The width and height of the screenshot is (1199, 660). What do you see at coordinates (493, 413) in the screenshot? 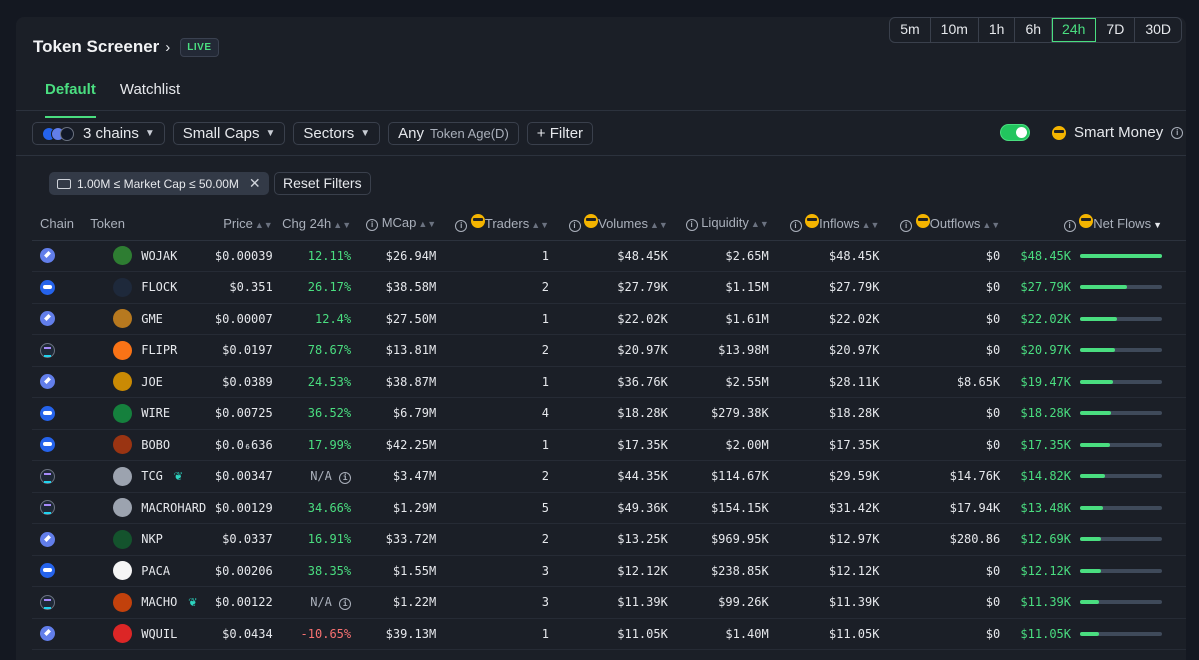
I see `traders-cell: 4` at bounding box center [493, 413].